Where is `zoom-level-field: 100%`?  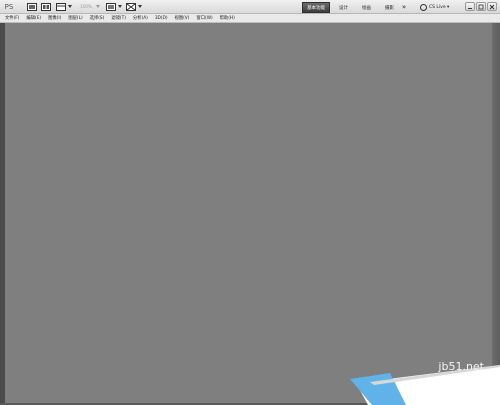 zoom-level-field: 100% is located at coordinates (86, 7).